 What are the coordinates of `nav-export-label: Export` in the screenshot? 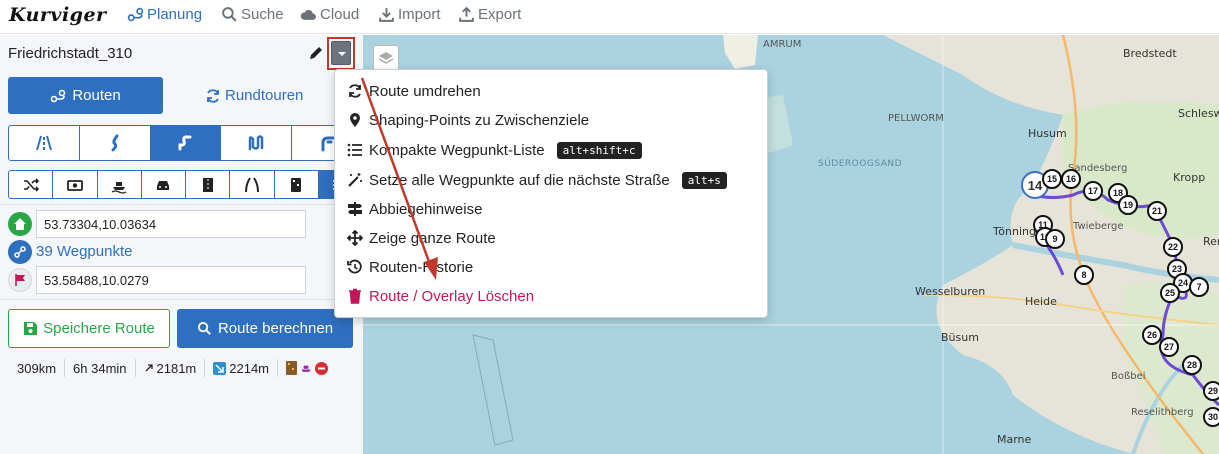 It's located at (500, 14).